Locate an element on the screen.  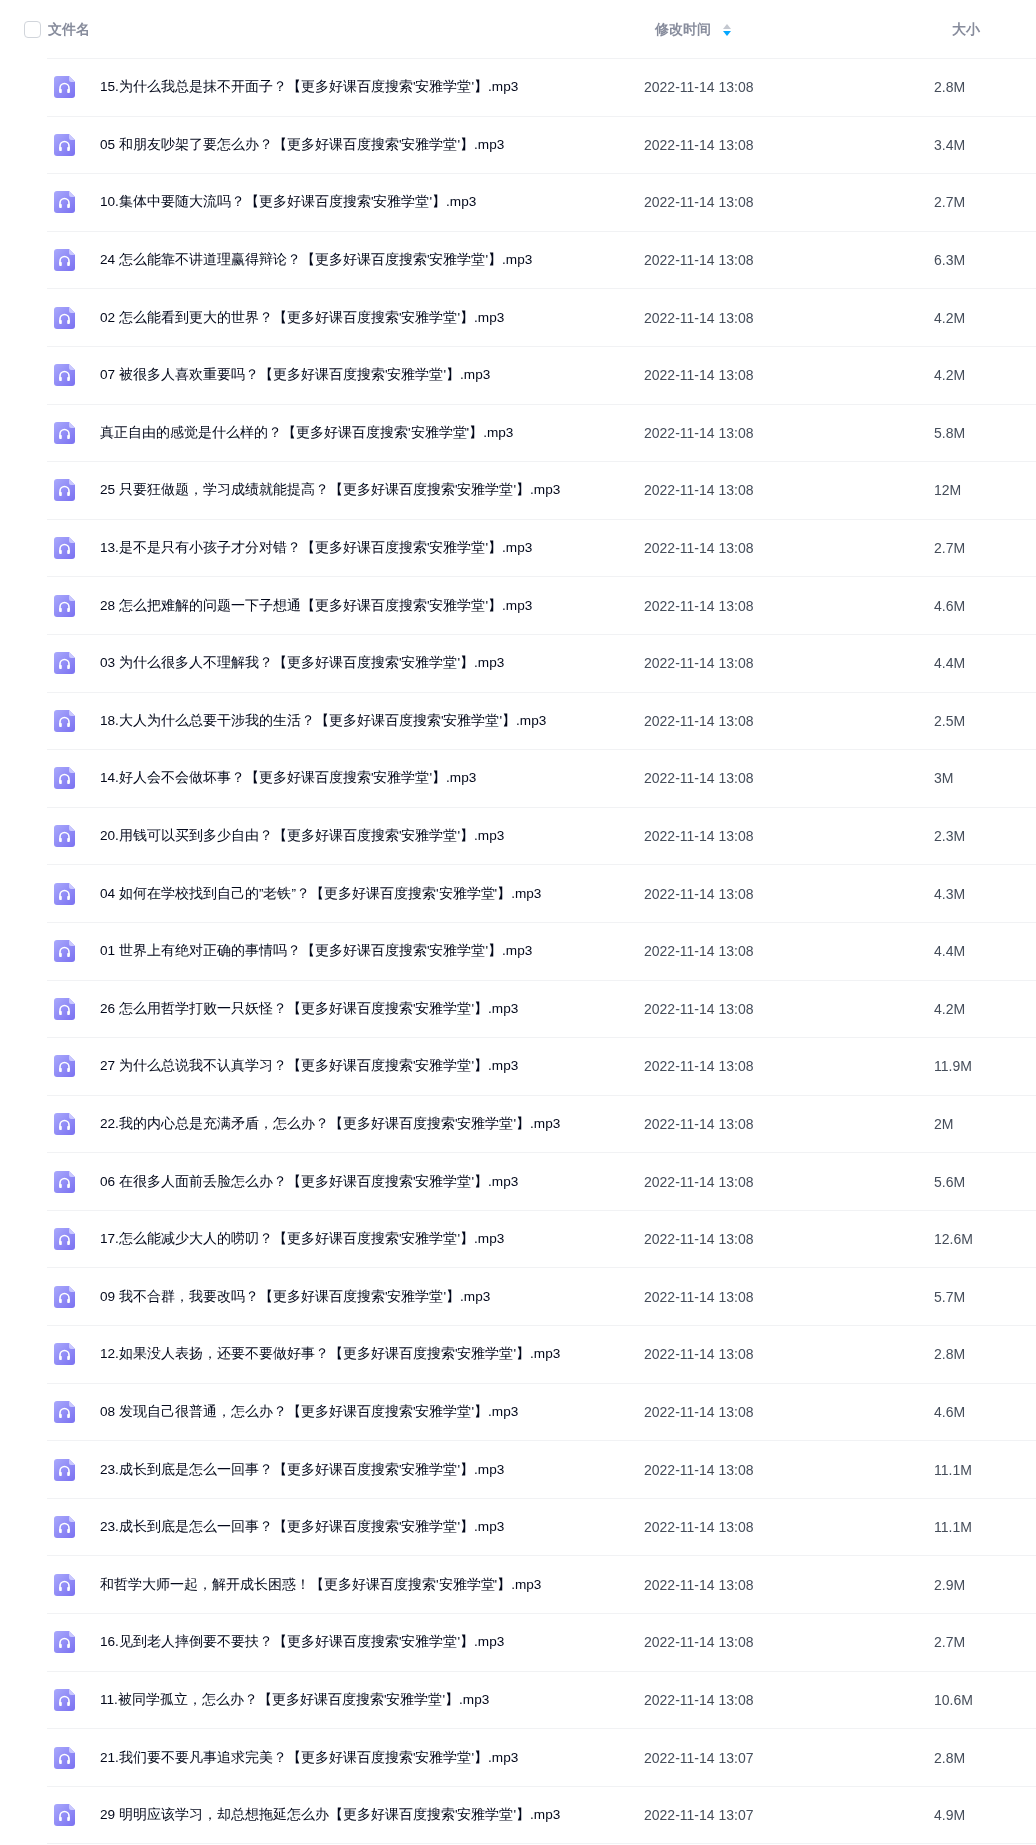
file-size: 2.9M is located at coordinates (950, 1584).